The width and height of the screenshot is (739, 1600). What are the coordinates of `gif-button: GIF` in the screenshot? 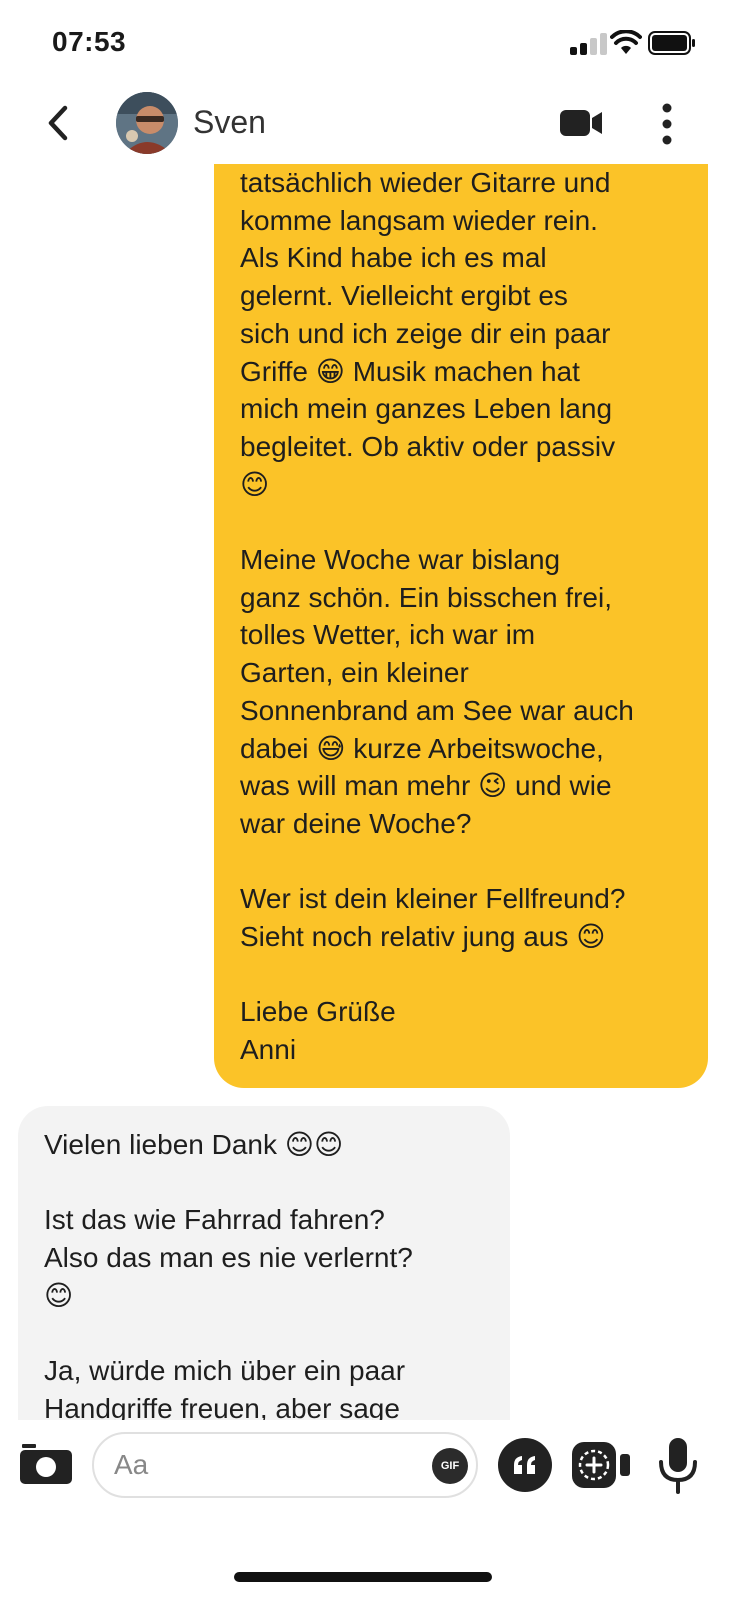 It's located at (450, 1466).